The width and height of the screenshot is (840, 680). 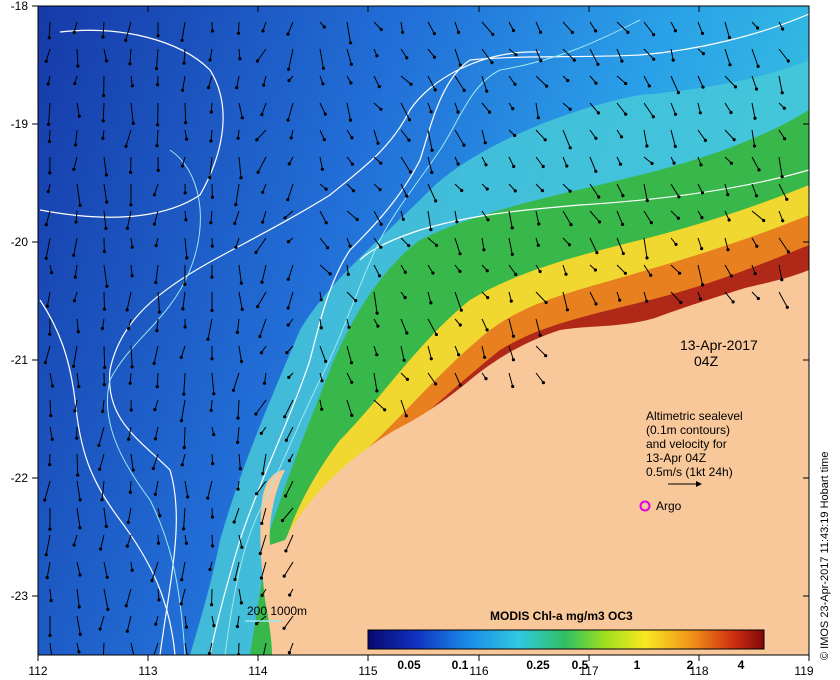 I want to click on lon-label-115: 115, so click(x=367, y=671).